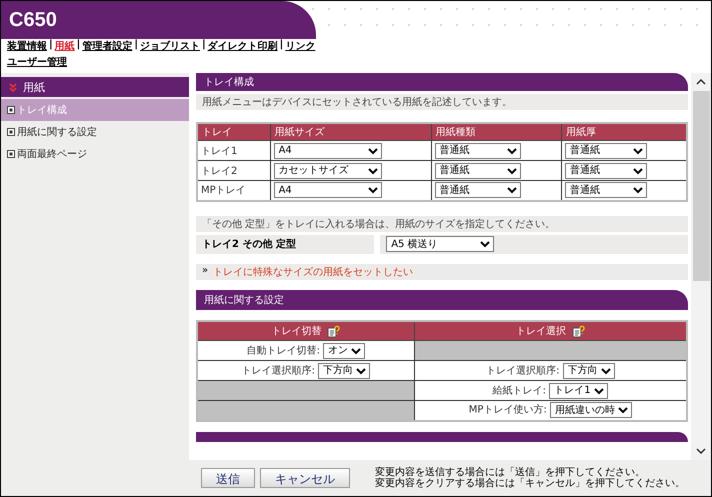  Describe the element at coordinates (701, 451) in the screenshot. I see `scroll-down-icon` at that location.